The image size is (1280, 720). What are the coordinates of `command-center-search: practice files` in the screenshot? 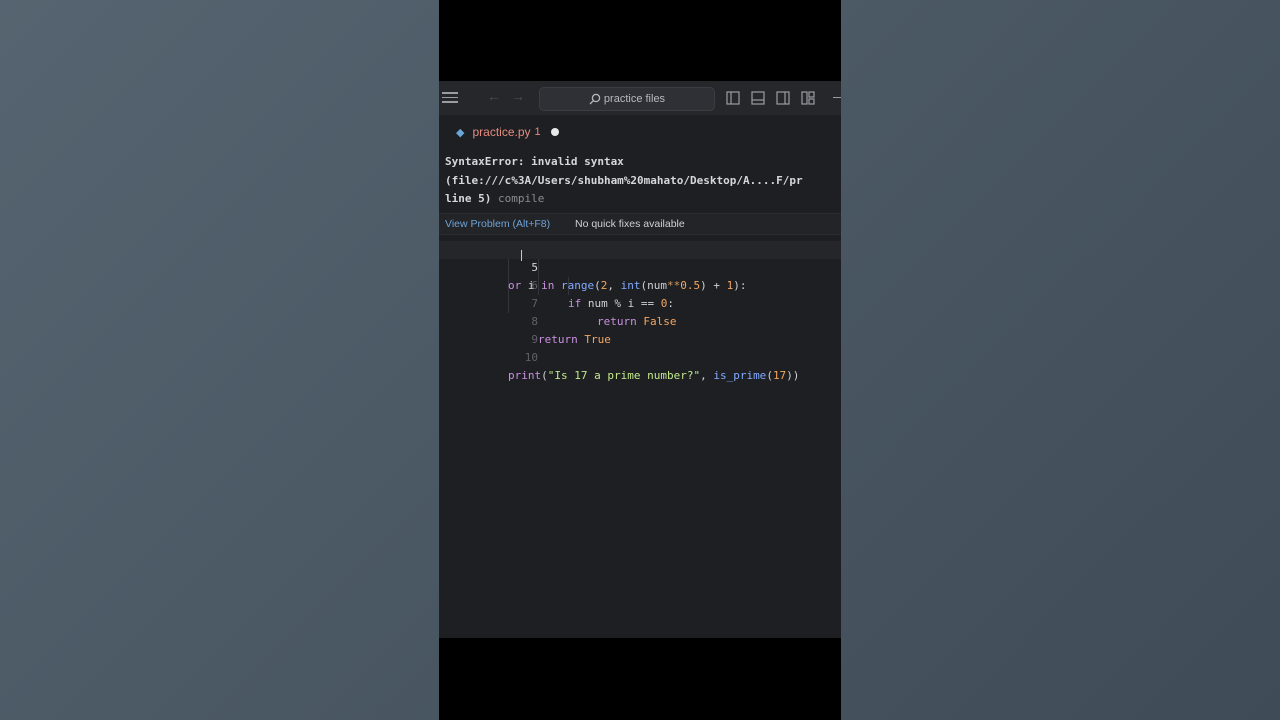 It's located at (627, 99).